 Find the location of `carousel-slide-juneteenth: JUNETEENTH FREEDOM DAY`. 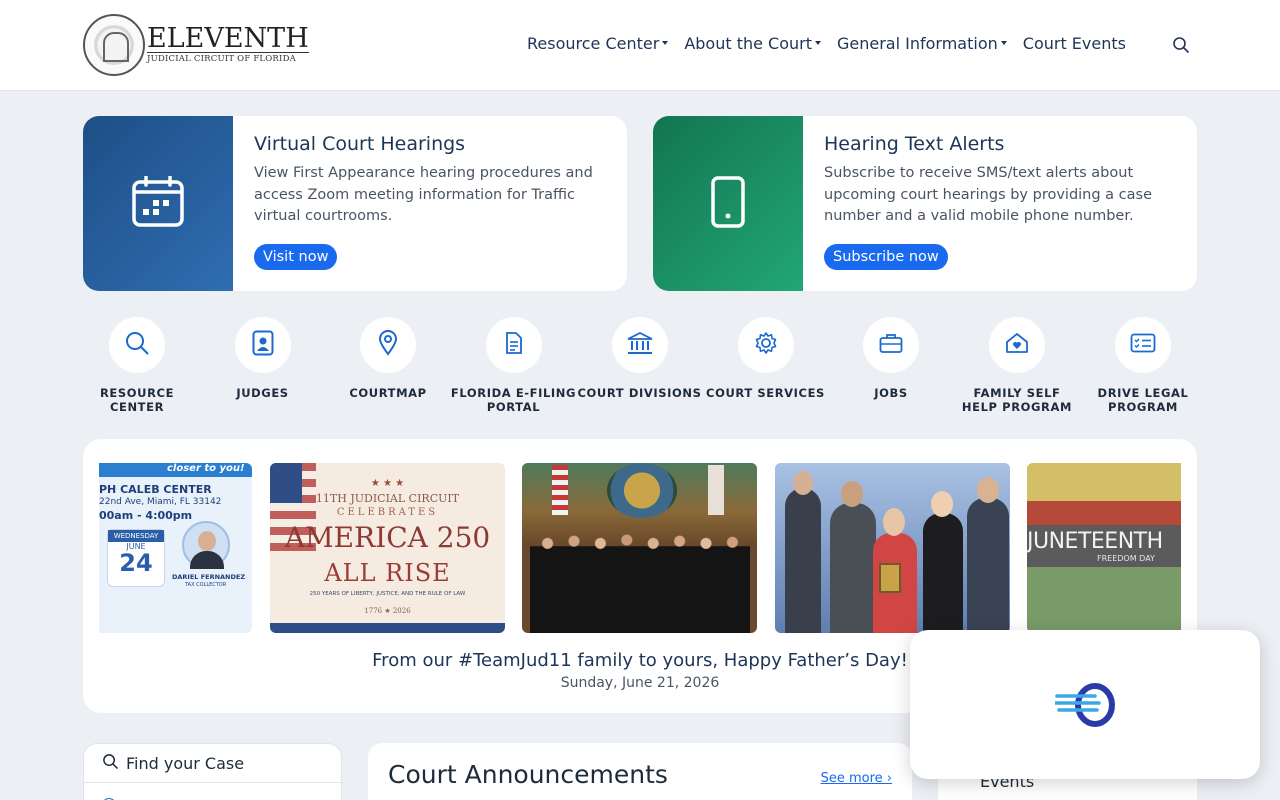

carousel-slide-juneteenth: JUNETEENTH FREEDOM DAY is located at coordinates (1104, 548).